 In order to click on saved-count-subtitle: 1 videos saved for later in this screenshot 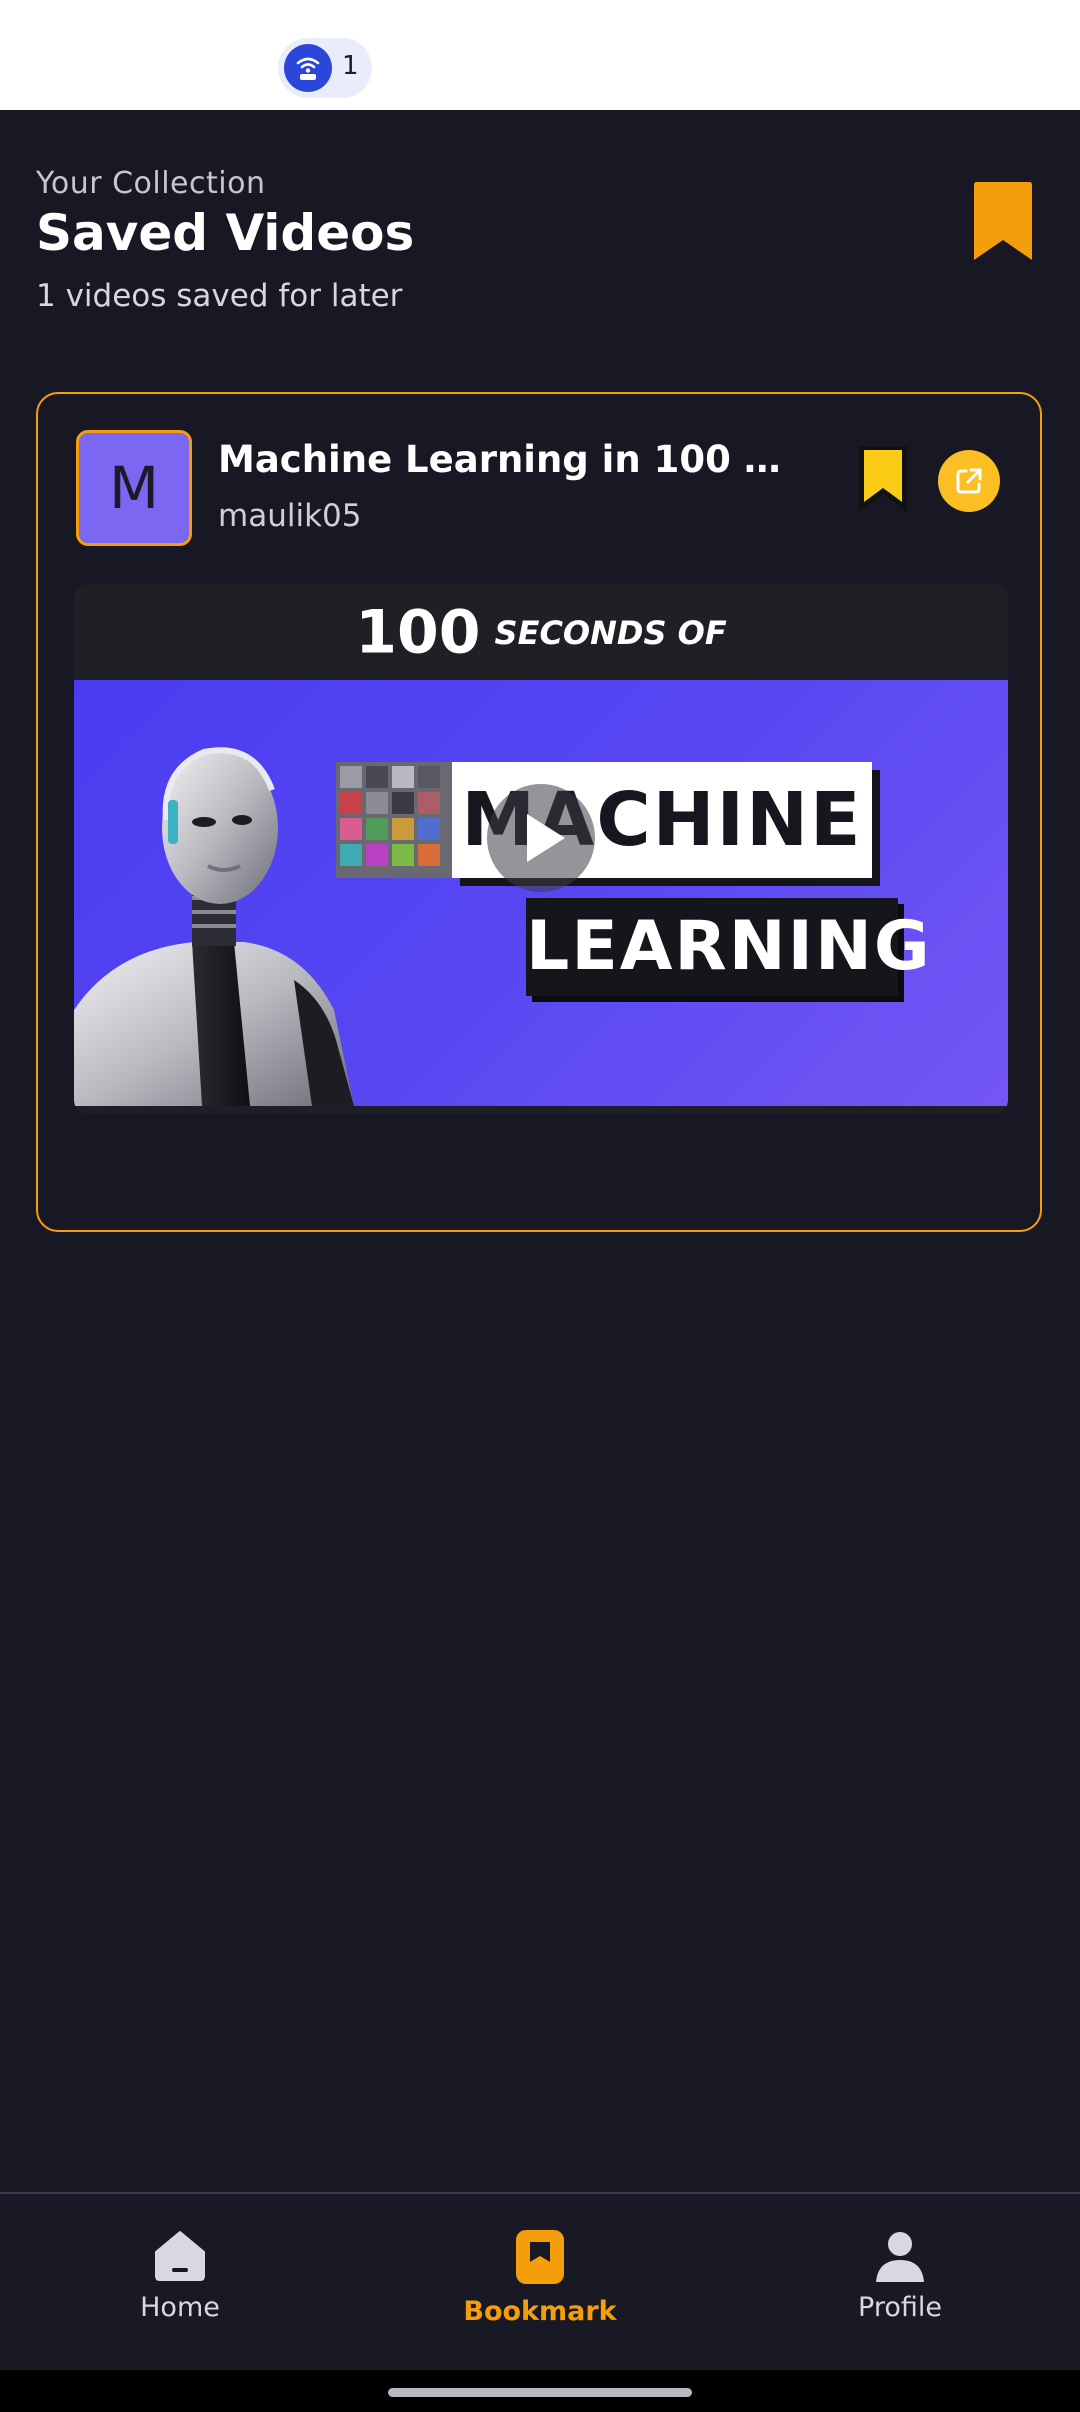, I will do `click(219, 296)`.